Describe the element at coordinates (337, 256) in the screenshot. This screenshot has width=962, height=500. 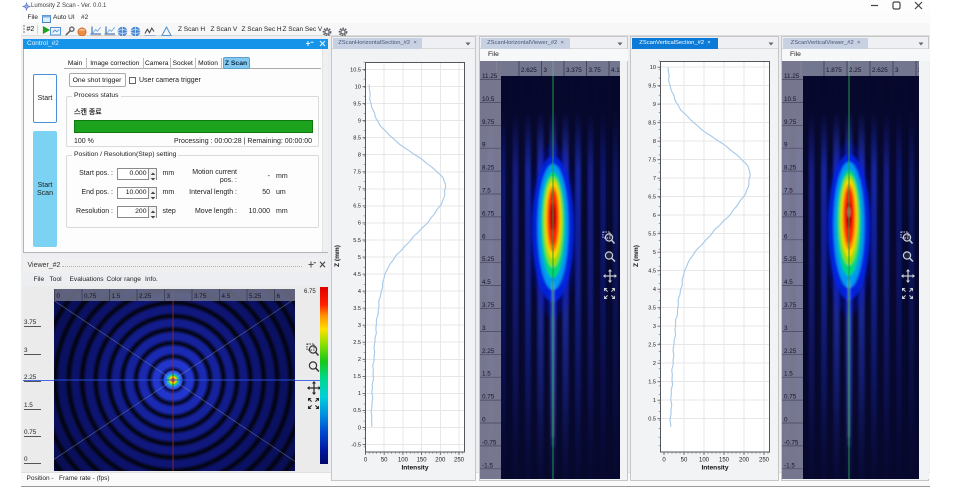
I see `svg-text: Z (mm)` at that location.